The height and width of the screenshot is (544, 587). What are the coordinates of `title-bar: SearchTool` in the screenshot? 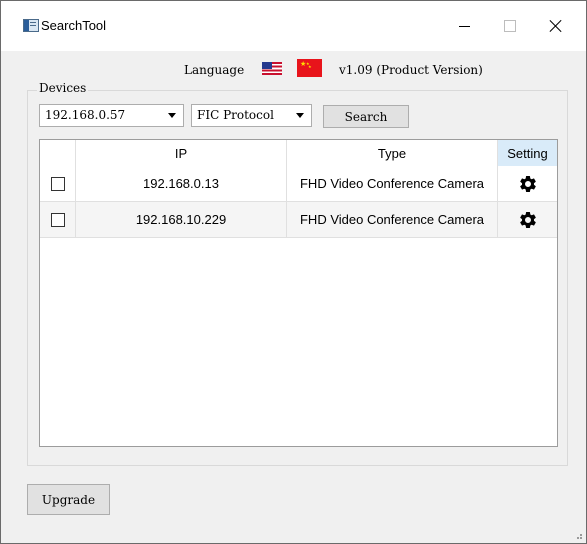 It's located at (293, 26).